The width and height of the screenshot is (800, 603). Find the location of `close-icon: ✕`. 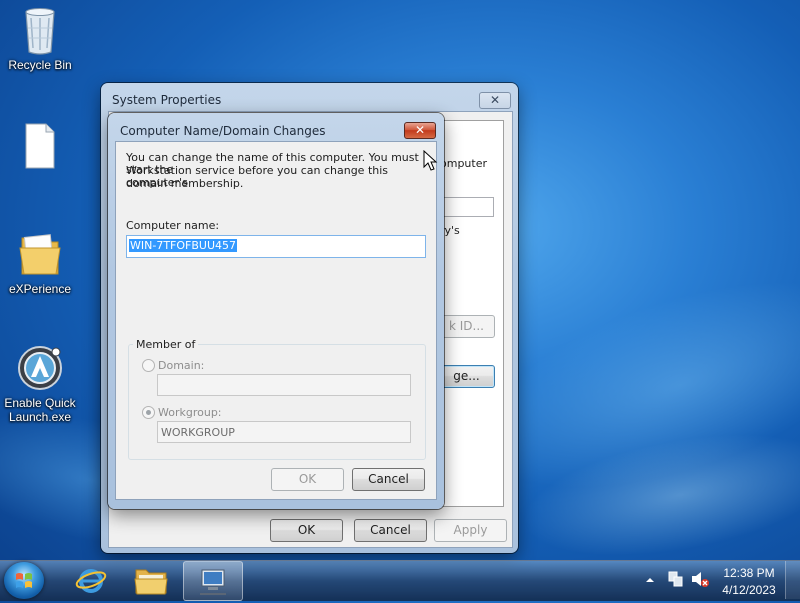

close-icon: ✕ is located at coordinates (420, 130).